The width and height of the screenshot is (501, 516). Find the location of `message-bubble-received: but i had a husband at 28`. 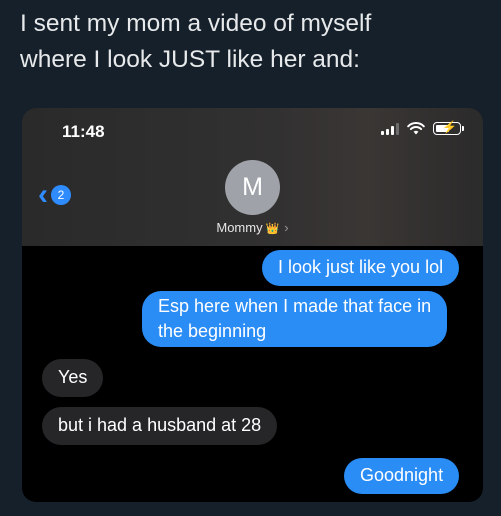

message-bubble-received: but i had a husband at 28 is located at coordinates (160, 426).